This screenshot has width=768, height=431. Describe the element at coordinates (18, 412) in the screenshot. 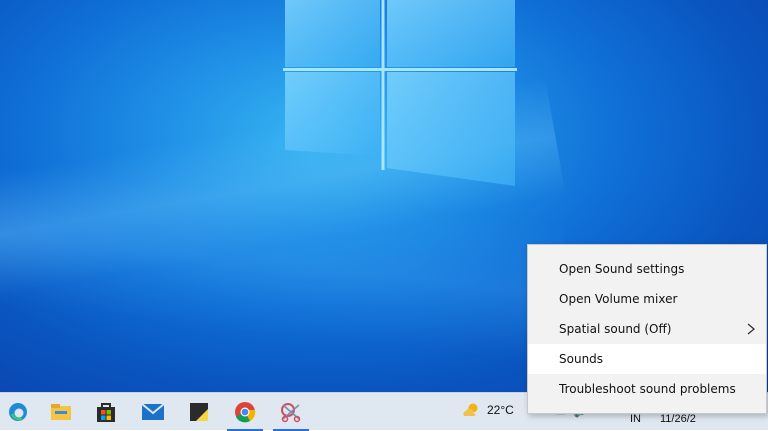

I see `edge-icon` at that location.